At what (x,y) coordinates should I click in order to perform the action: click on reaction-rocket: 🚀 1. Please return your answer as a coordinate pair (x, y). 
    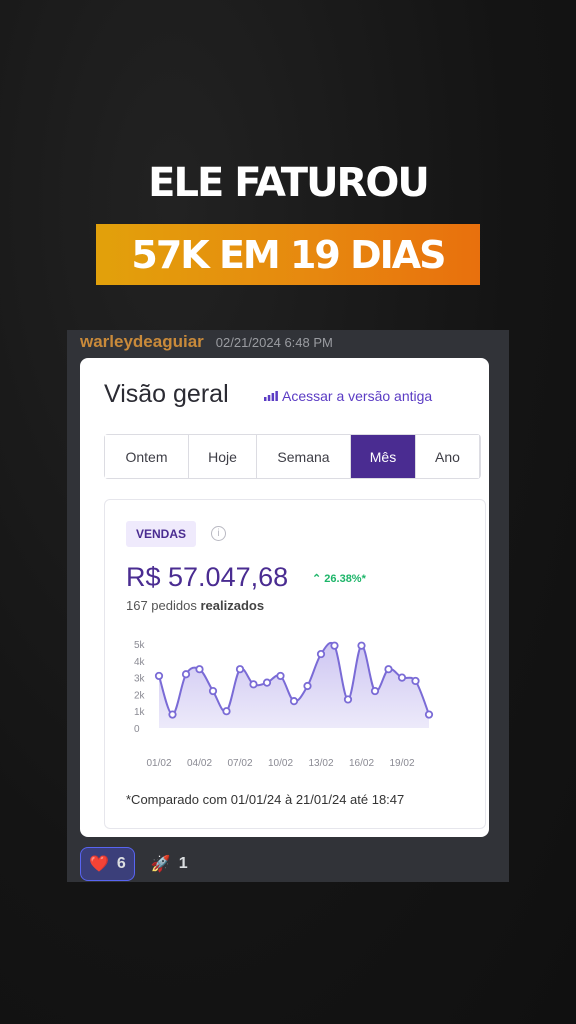
    Looking at the image, I should click on (169, 864).